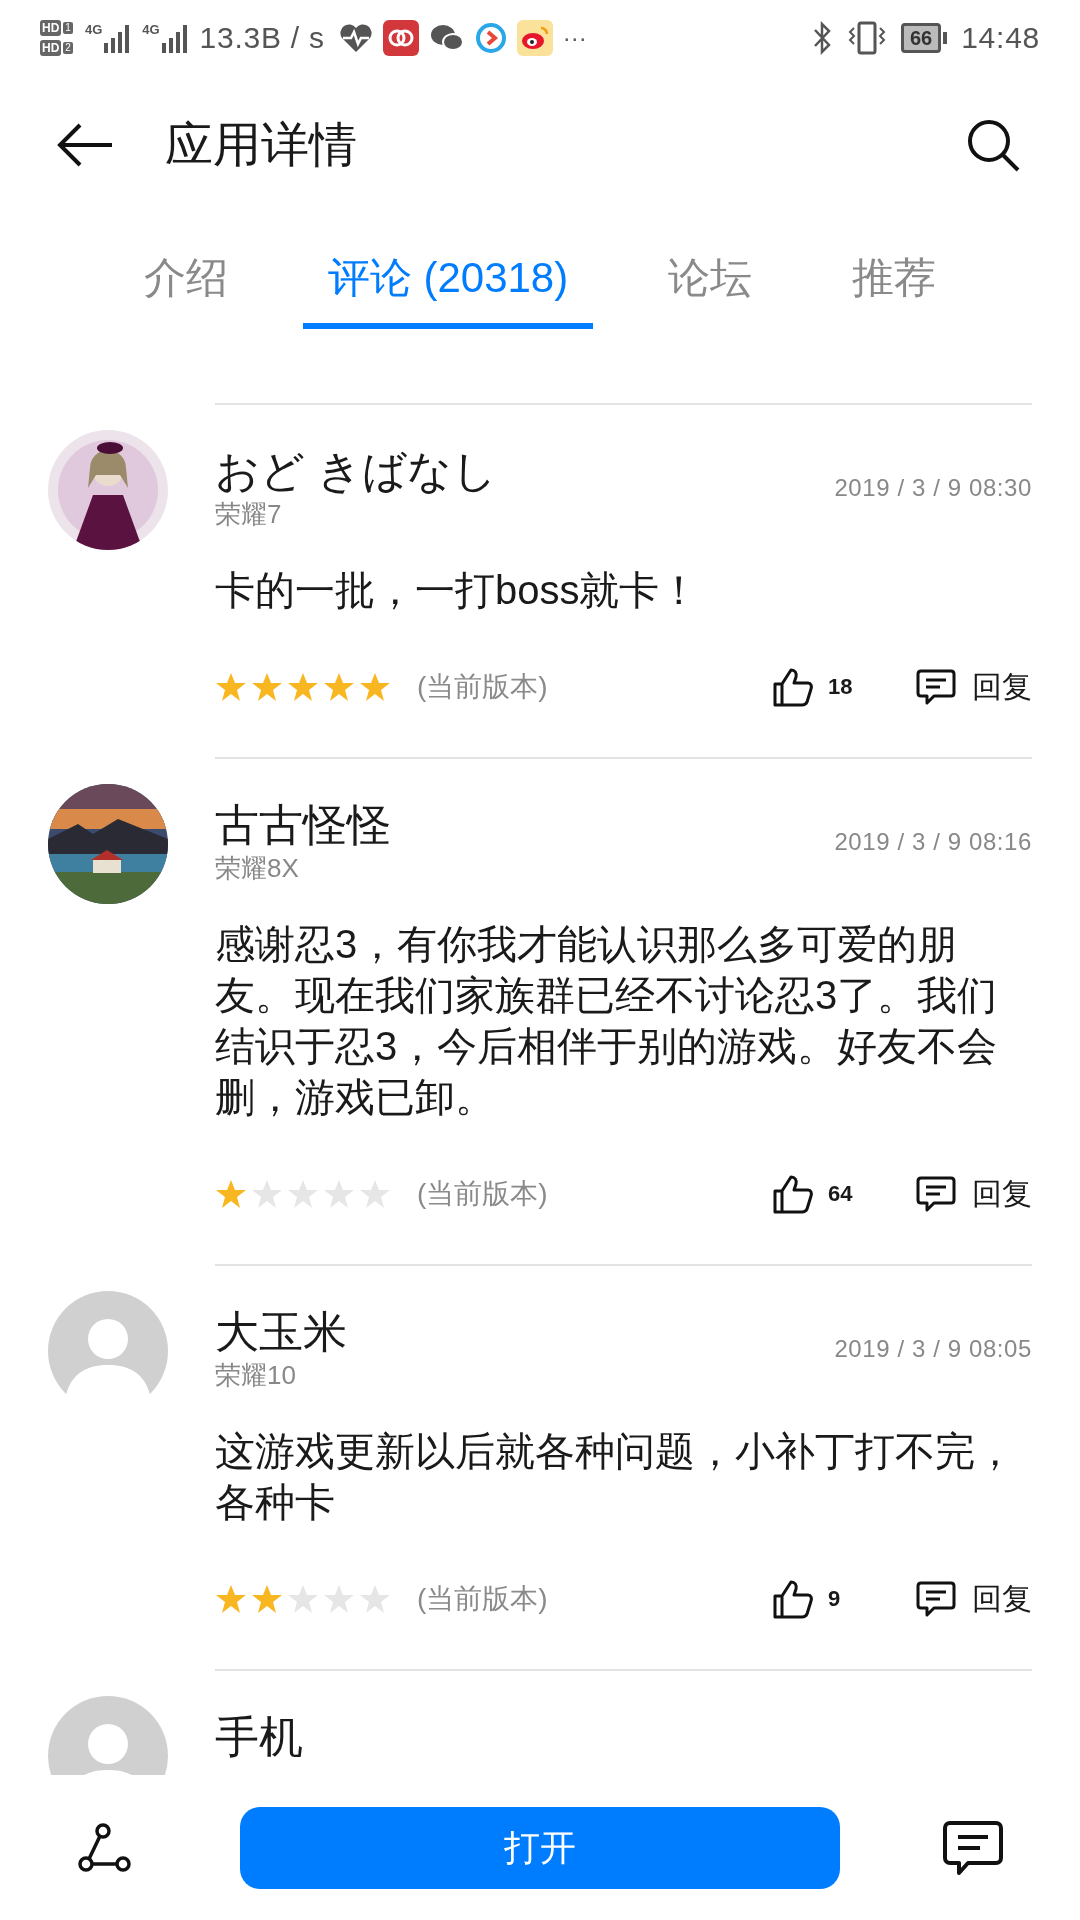 The image size is (1080, 1920). I want to click on like-count: 64, so click(841, 1194).